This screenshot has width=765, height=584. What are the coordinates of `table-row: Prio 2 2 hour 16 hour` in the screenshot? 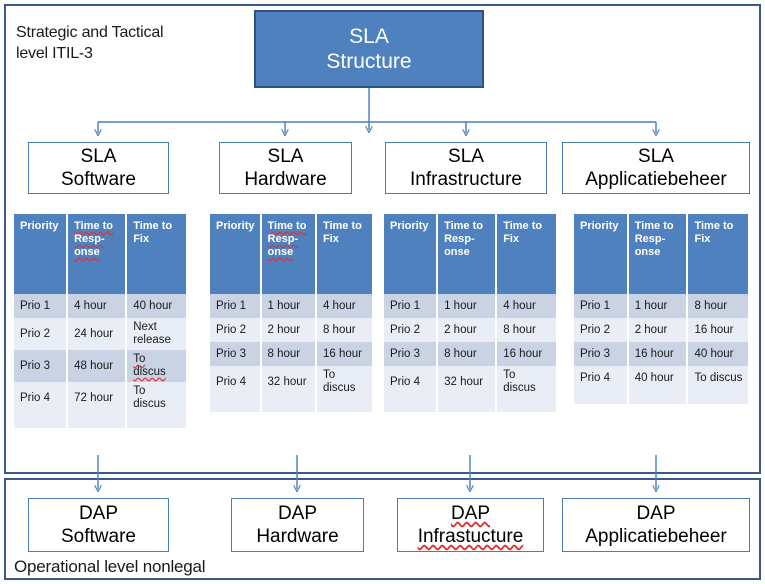 It's located at (661, 330).